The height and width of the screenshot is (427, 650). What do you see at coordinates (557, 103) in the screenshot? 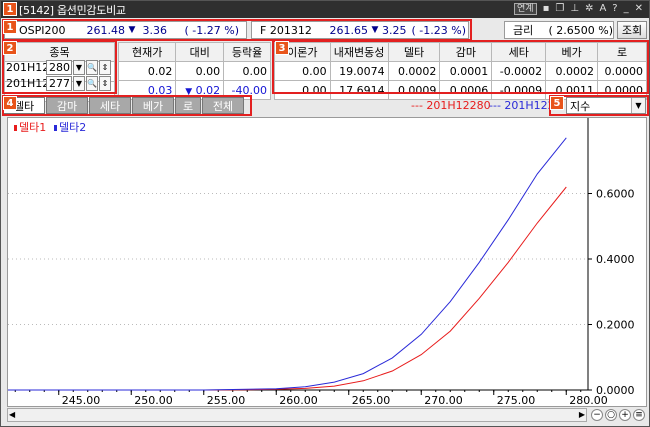
I see `badge-5: 5` at bounding box center [557, 103].